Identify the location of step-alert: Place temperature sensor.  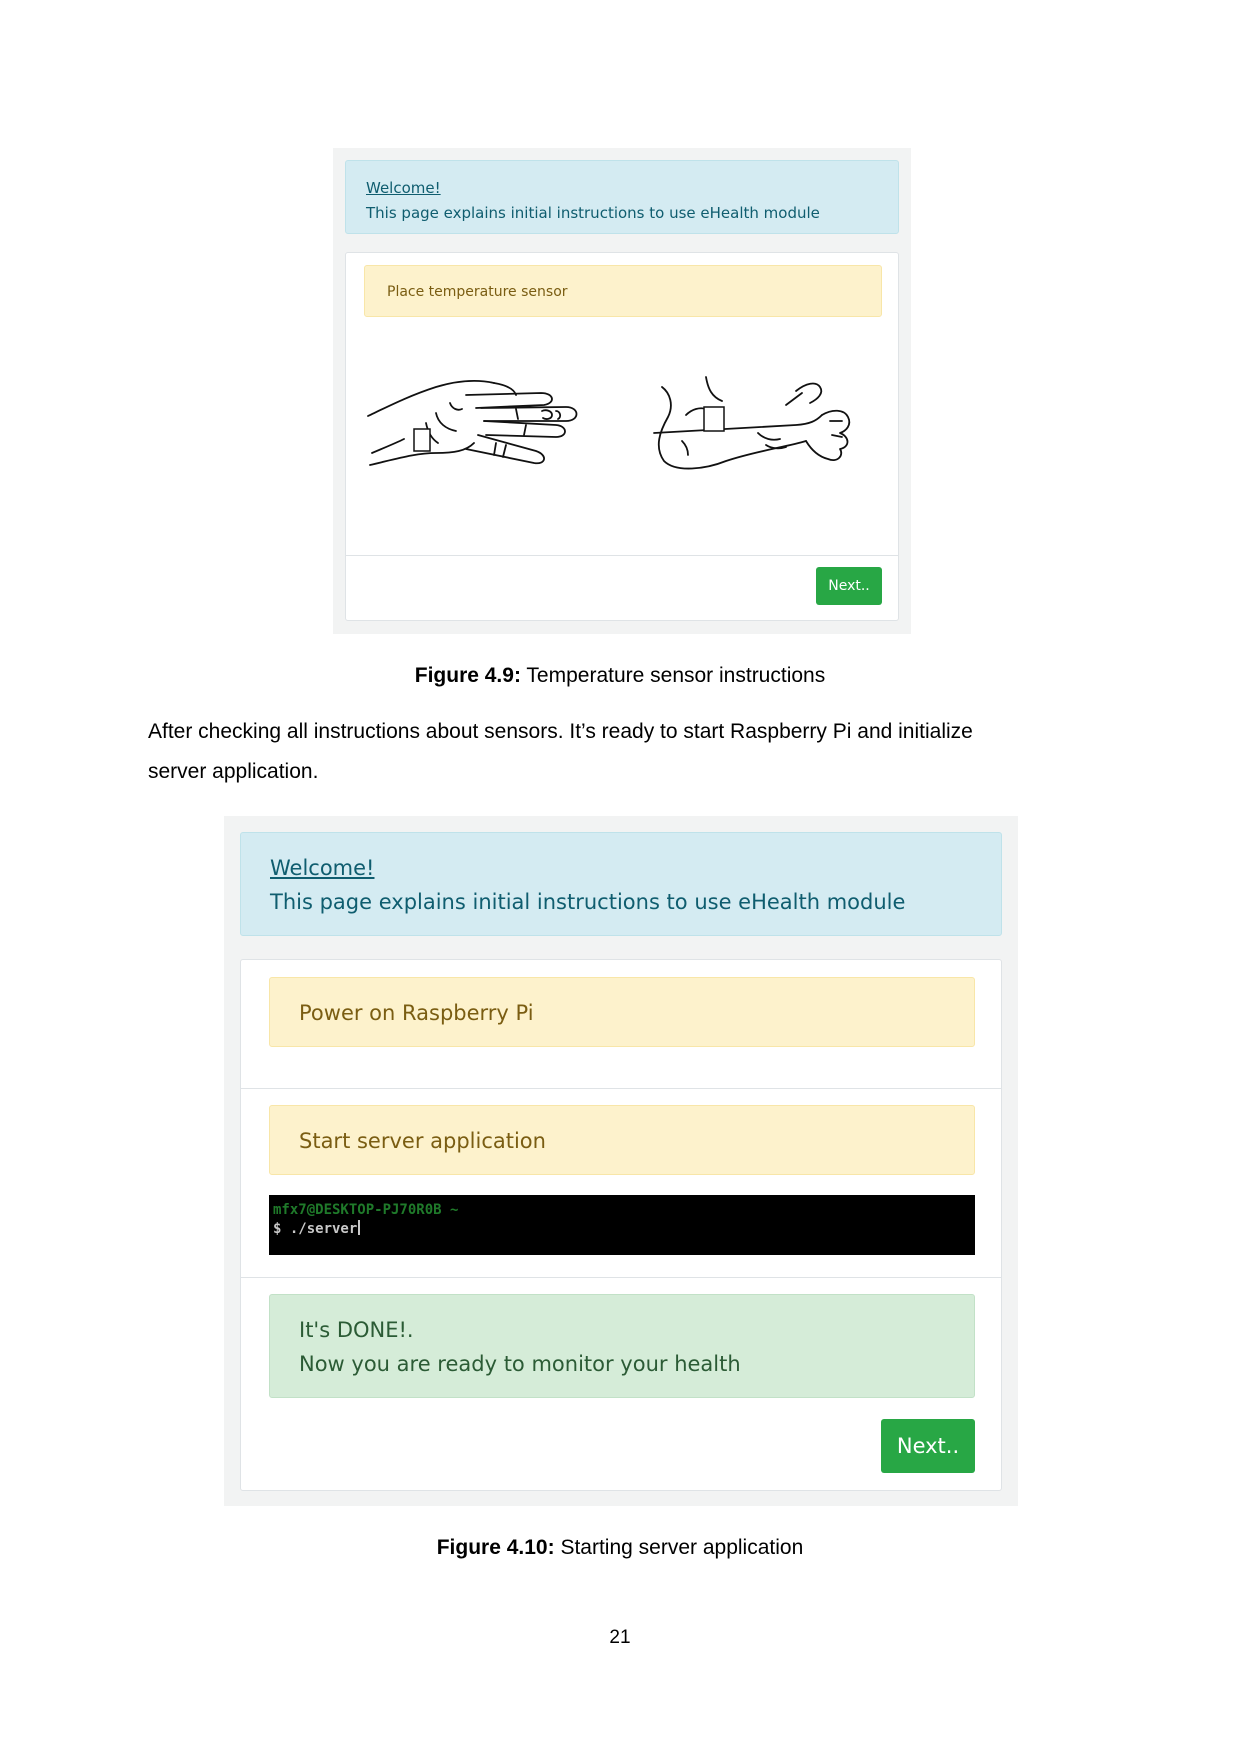
(623, 291).